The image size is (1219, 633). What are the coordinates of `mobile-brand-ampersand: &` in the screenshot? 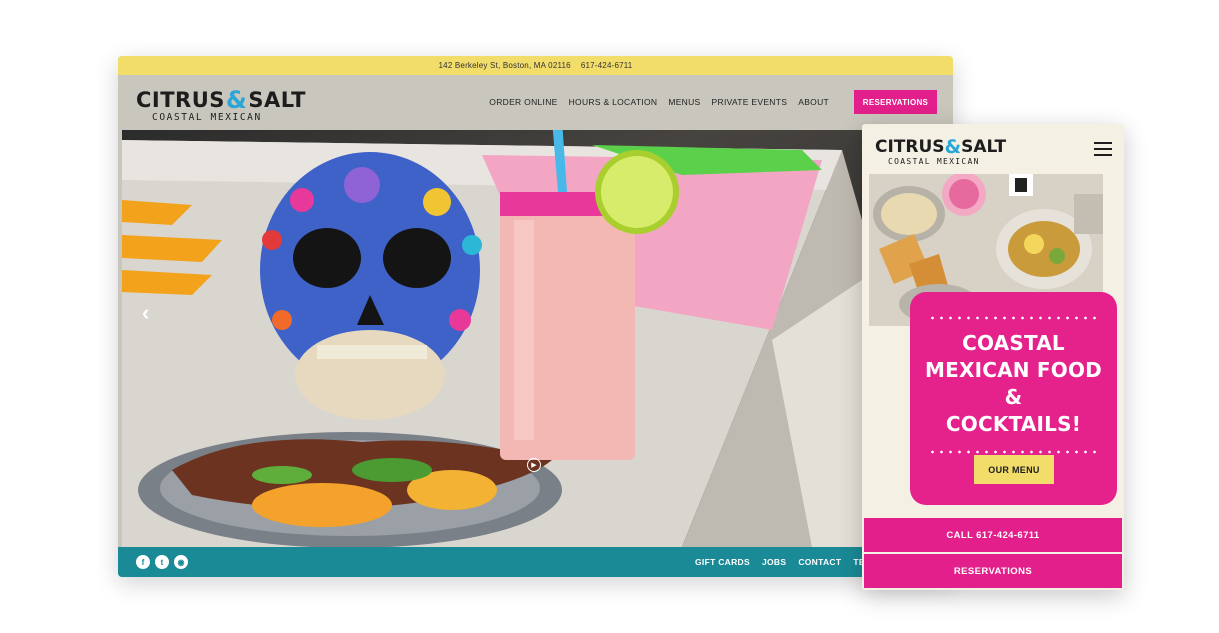 It's located at (953, 147).